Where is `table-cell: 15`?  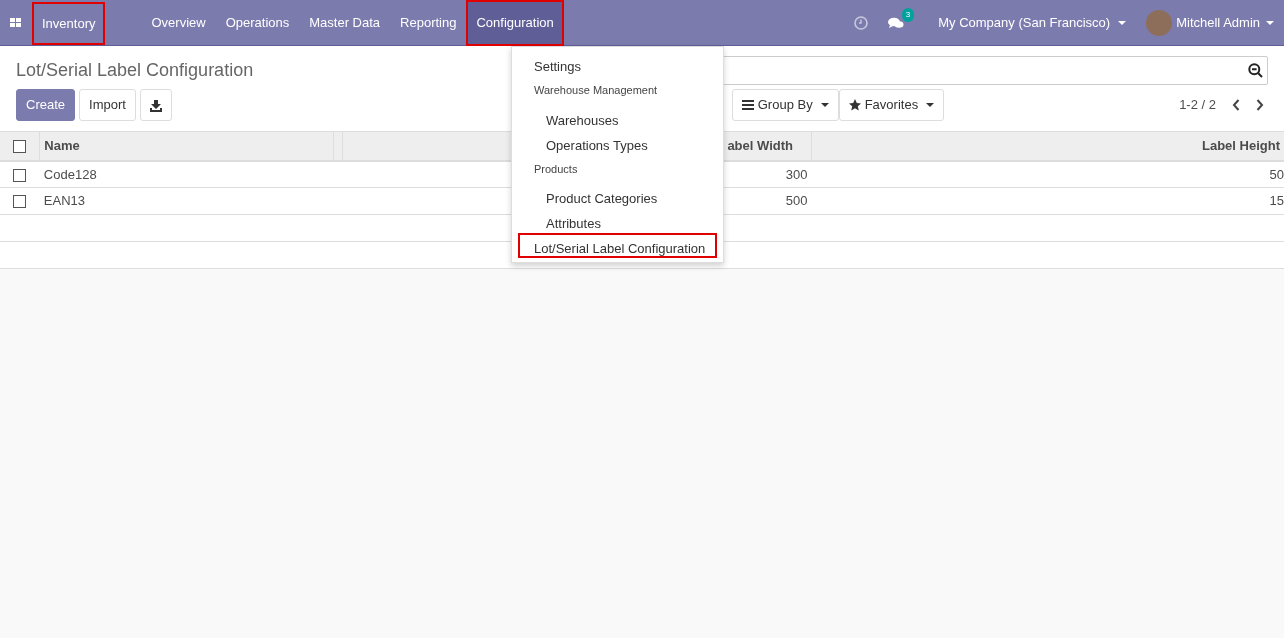 table-cell: 15 is located at coordinates (1276, 201).